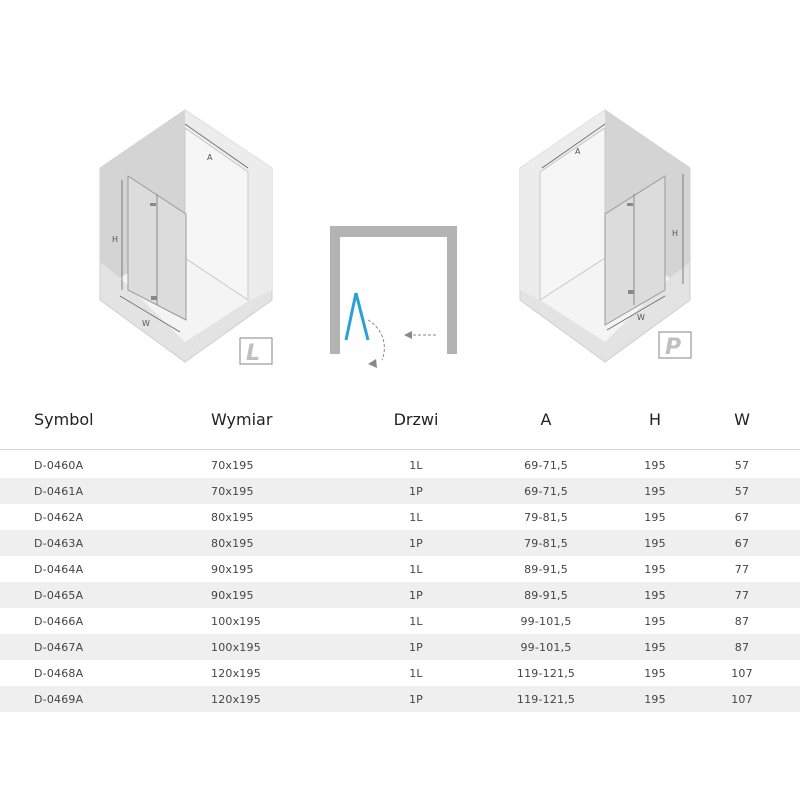 The height and width of the screenshot is (800, 800). I want to click on table-row: D-0466A 100x195 1L 99-101,5 195 87, so click(392, 621).